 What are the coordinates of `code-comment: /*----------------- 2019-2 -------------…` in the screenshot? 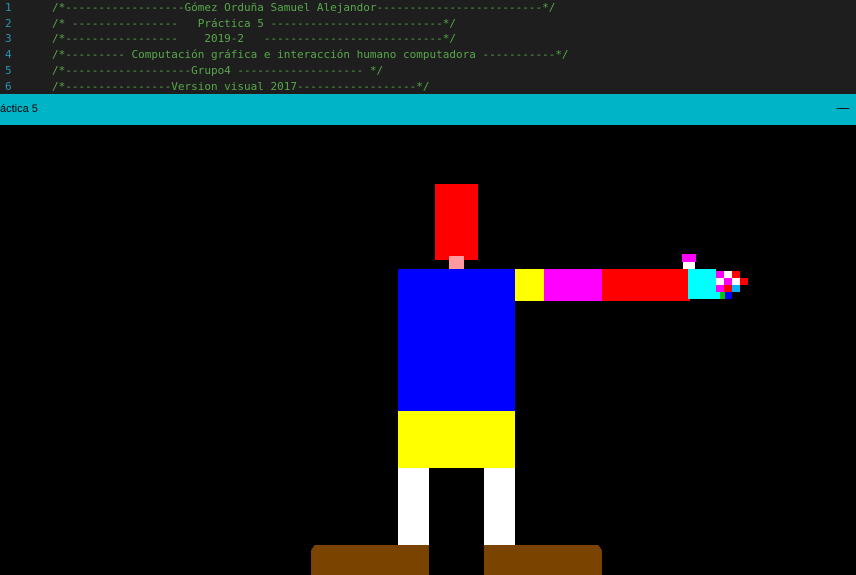 It's located at (254, 38).